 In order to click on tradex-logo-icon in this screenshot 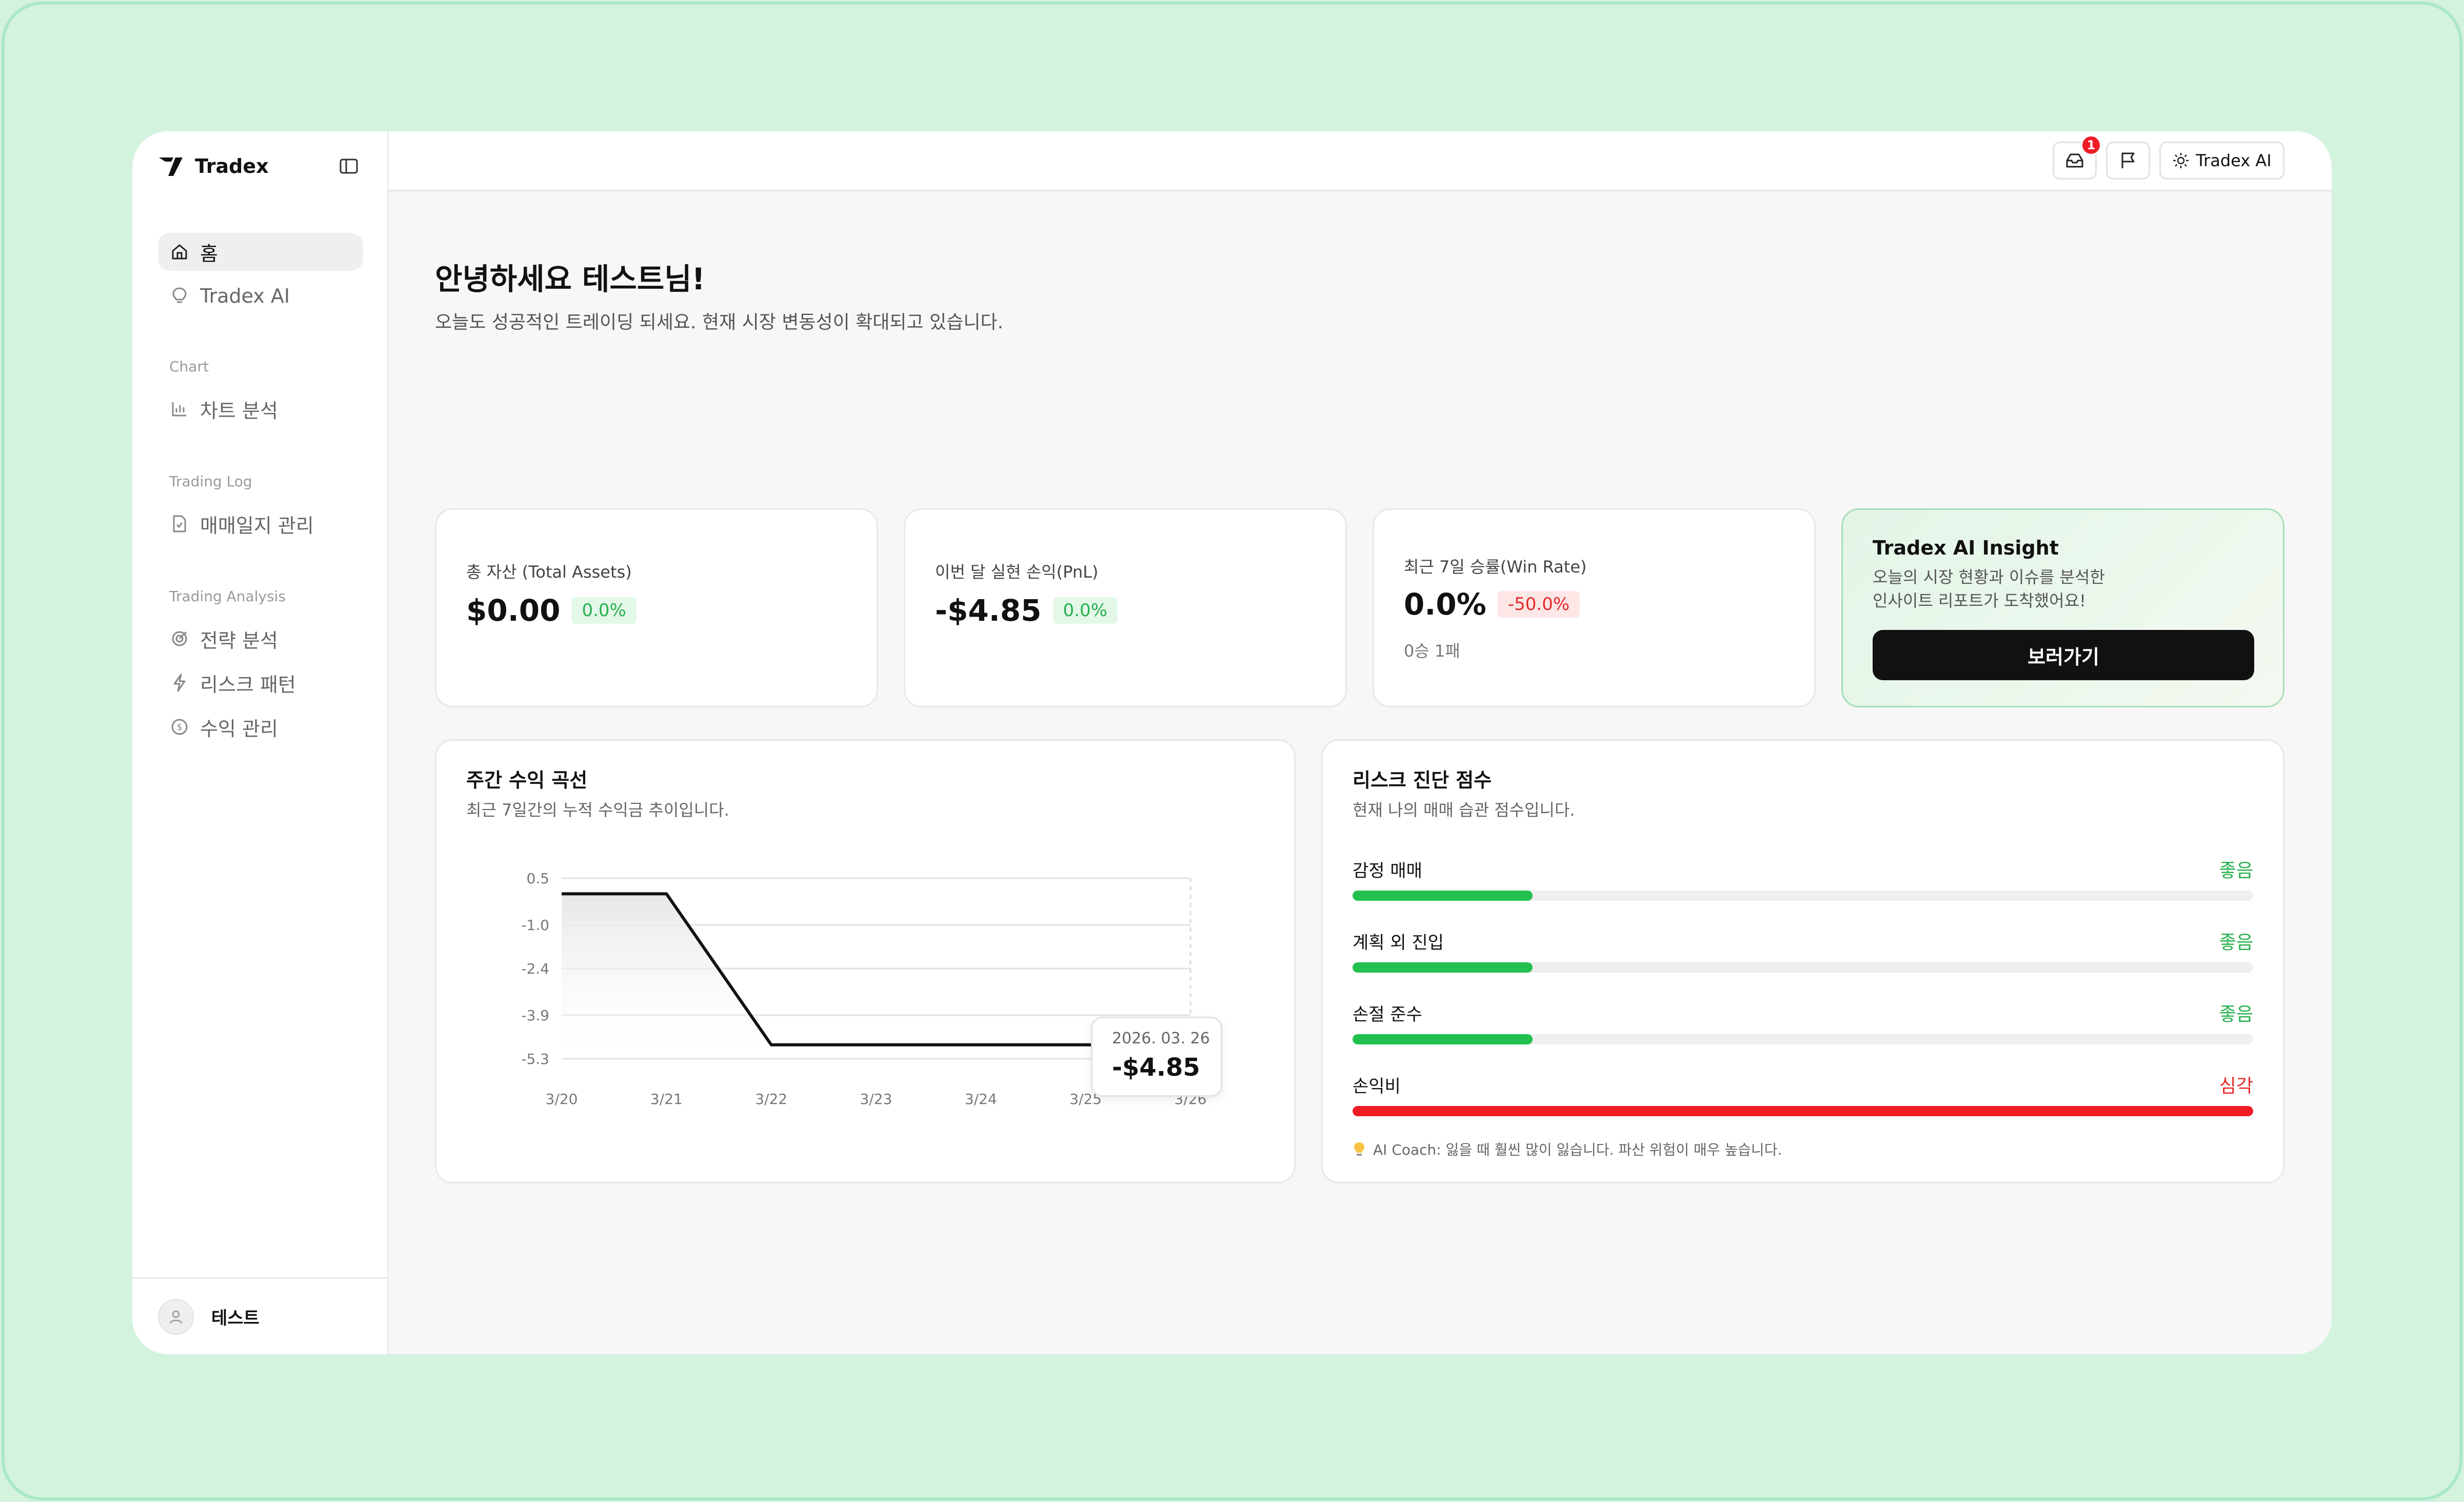, I will do `click(171, 166)`.